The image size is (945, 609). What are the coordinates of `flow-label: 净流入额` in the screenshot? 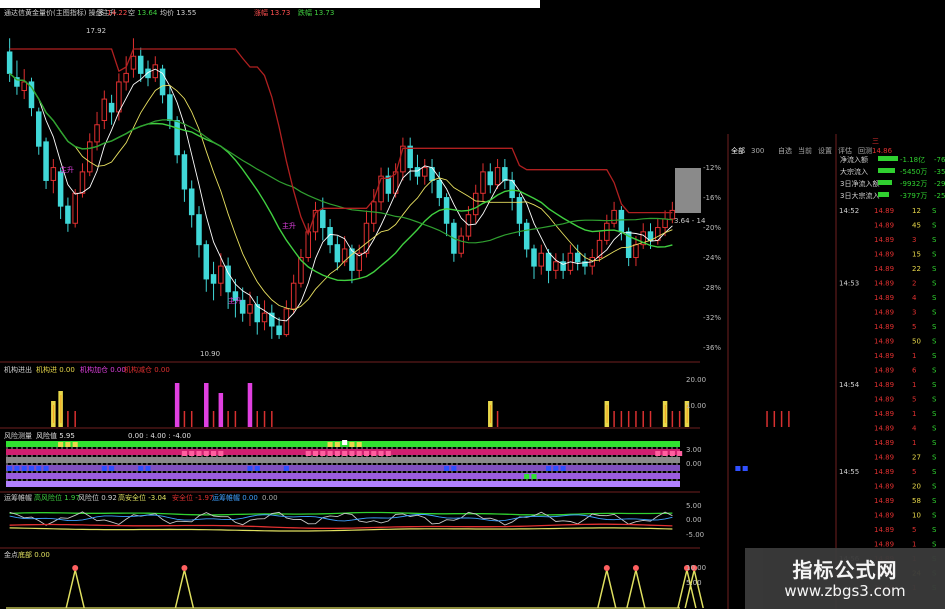 It's located at (854, 159).